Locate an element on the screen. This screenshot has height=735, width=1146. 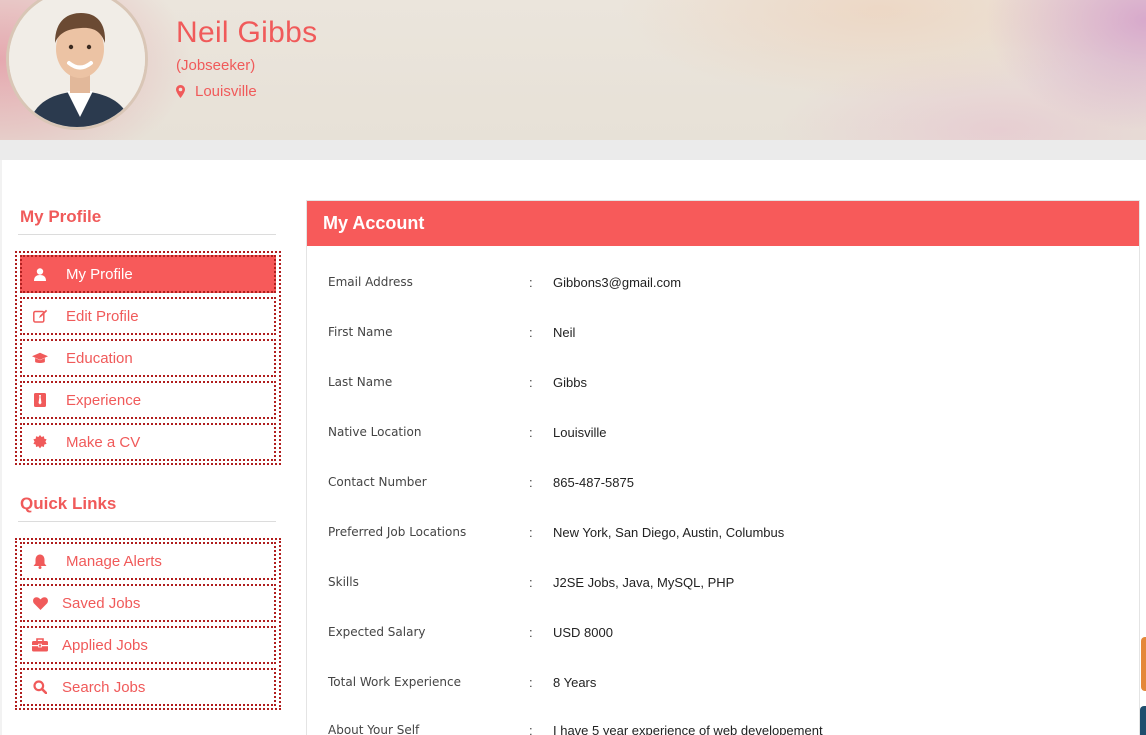
sidebar-item-manage-alerts: Manage Alerts is located at coordinates (148, 561).